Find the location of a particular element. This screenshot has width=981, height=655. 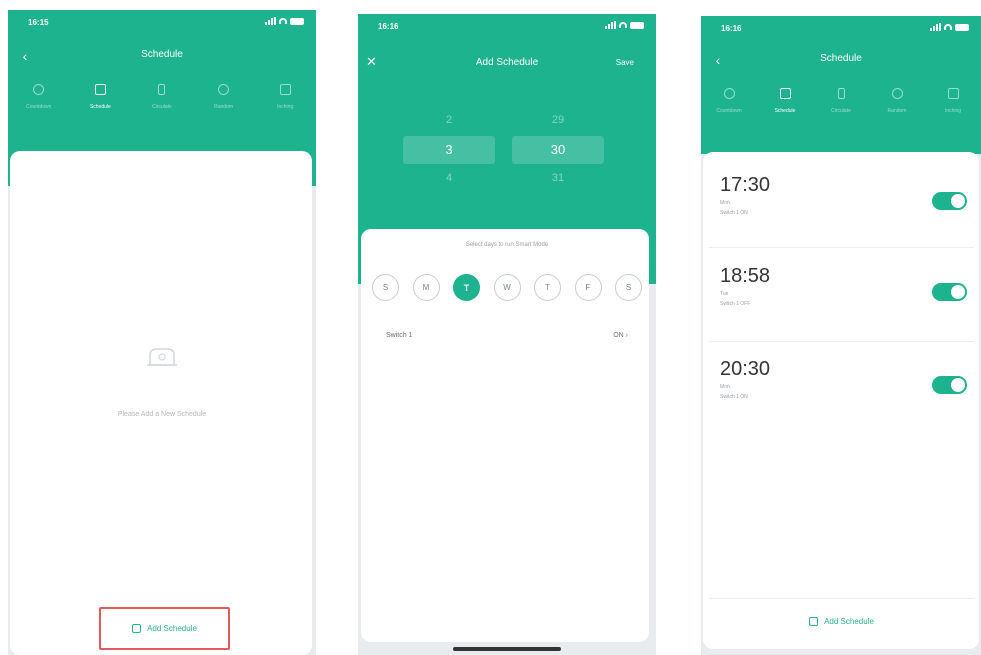

day-friday: F is located at coordinates (588, 287).